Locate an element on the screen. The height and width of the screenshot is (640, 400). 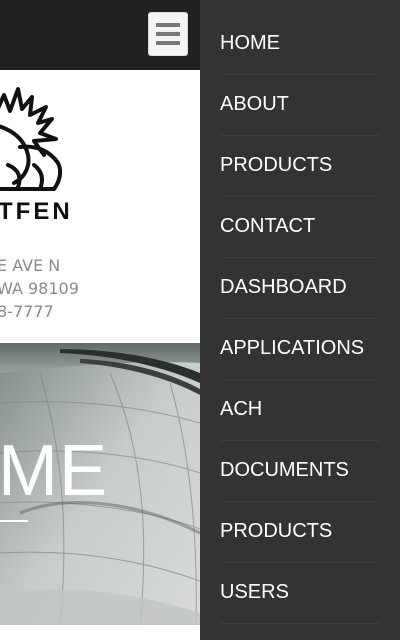
menu-item-documents: DOCUMENTS is located at coordinates (300, 471).